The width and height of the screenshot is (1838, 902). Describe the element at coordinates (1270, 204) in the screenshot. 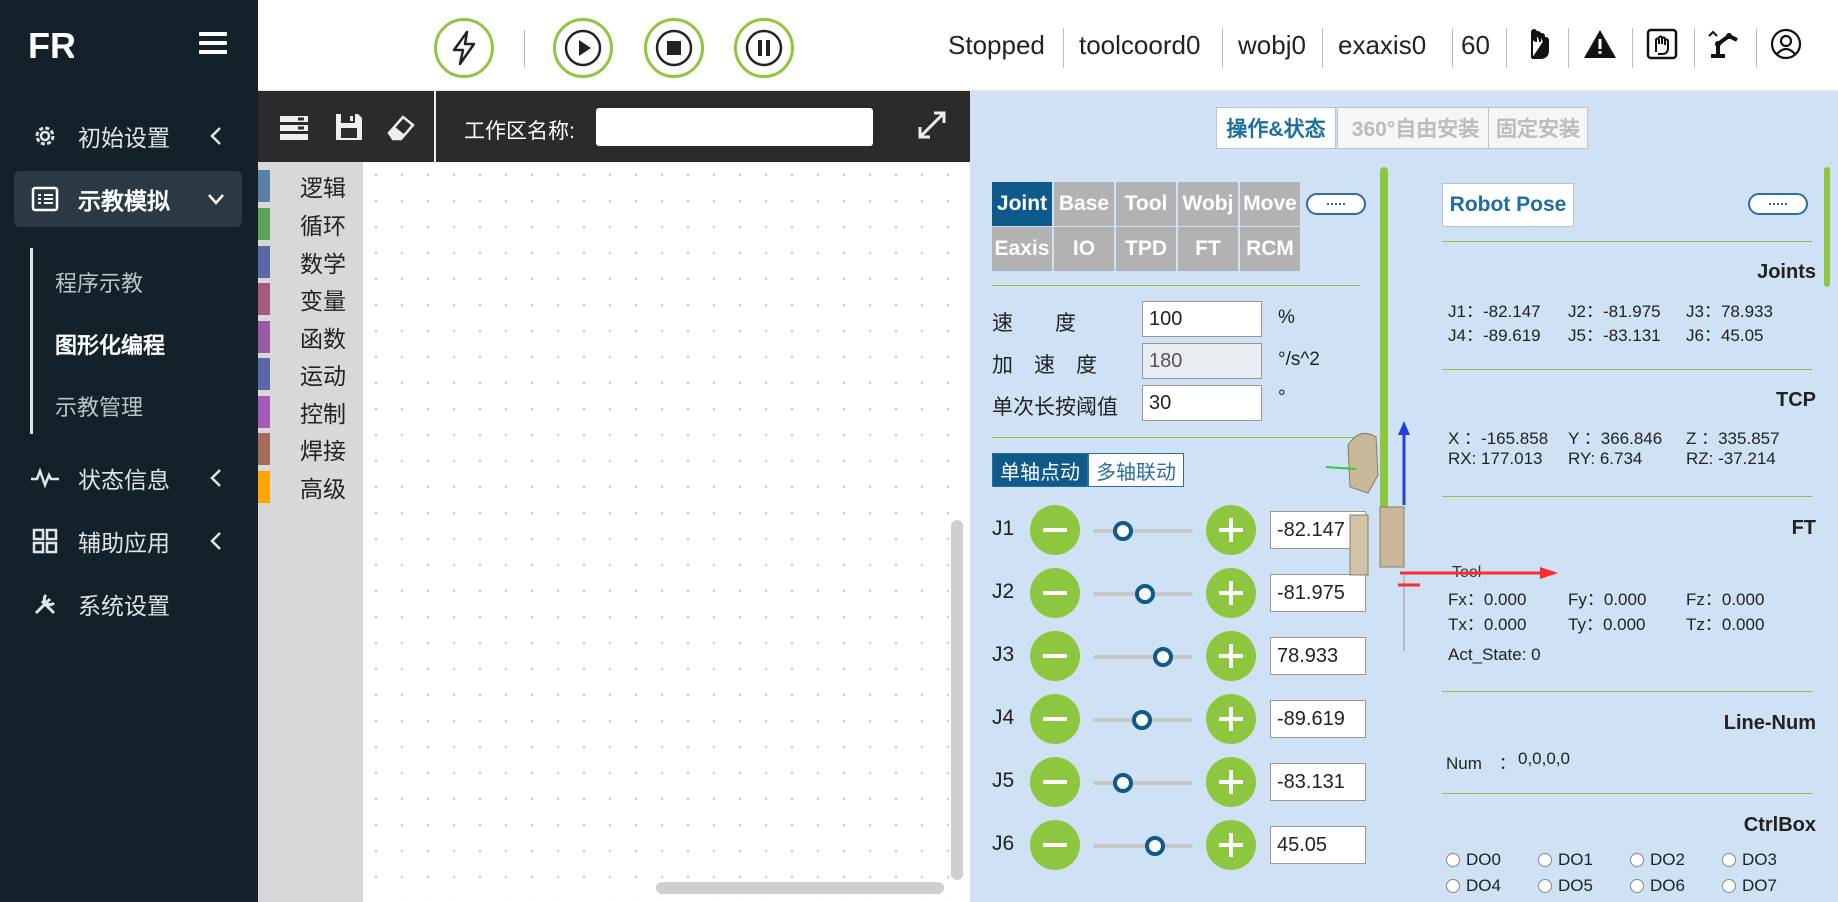

I see `tab-move: Move` at that location.